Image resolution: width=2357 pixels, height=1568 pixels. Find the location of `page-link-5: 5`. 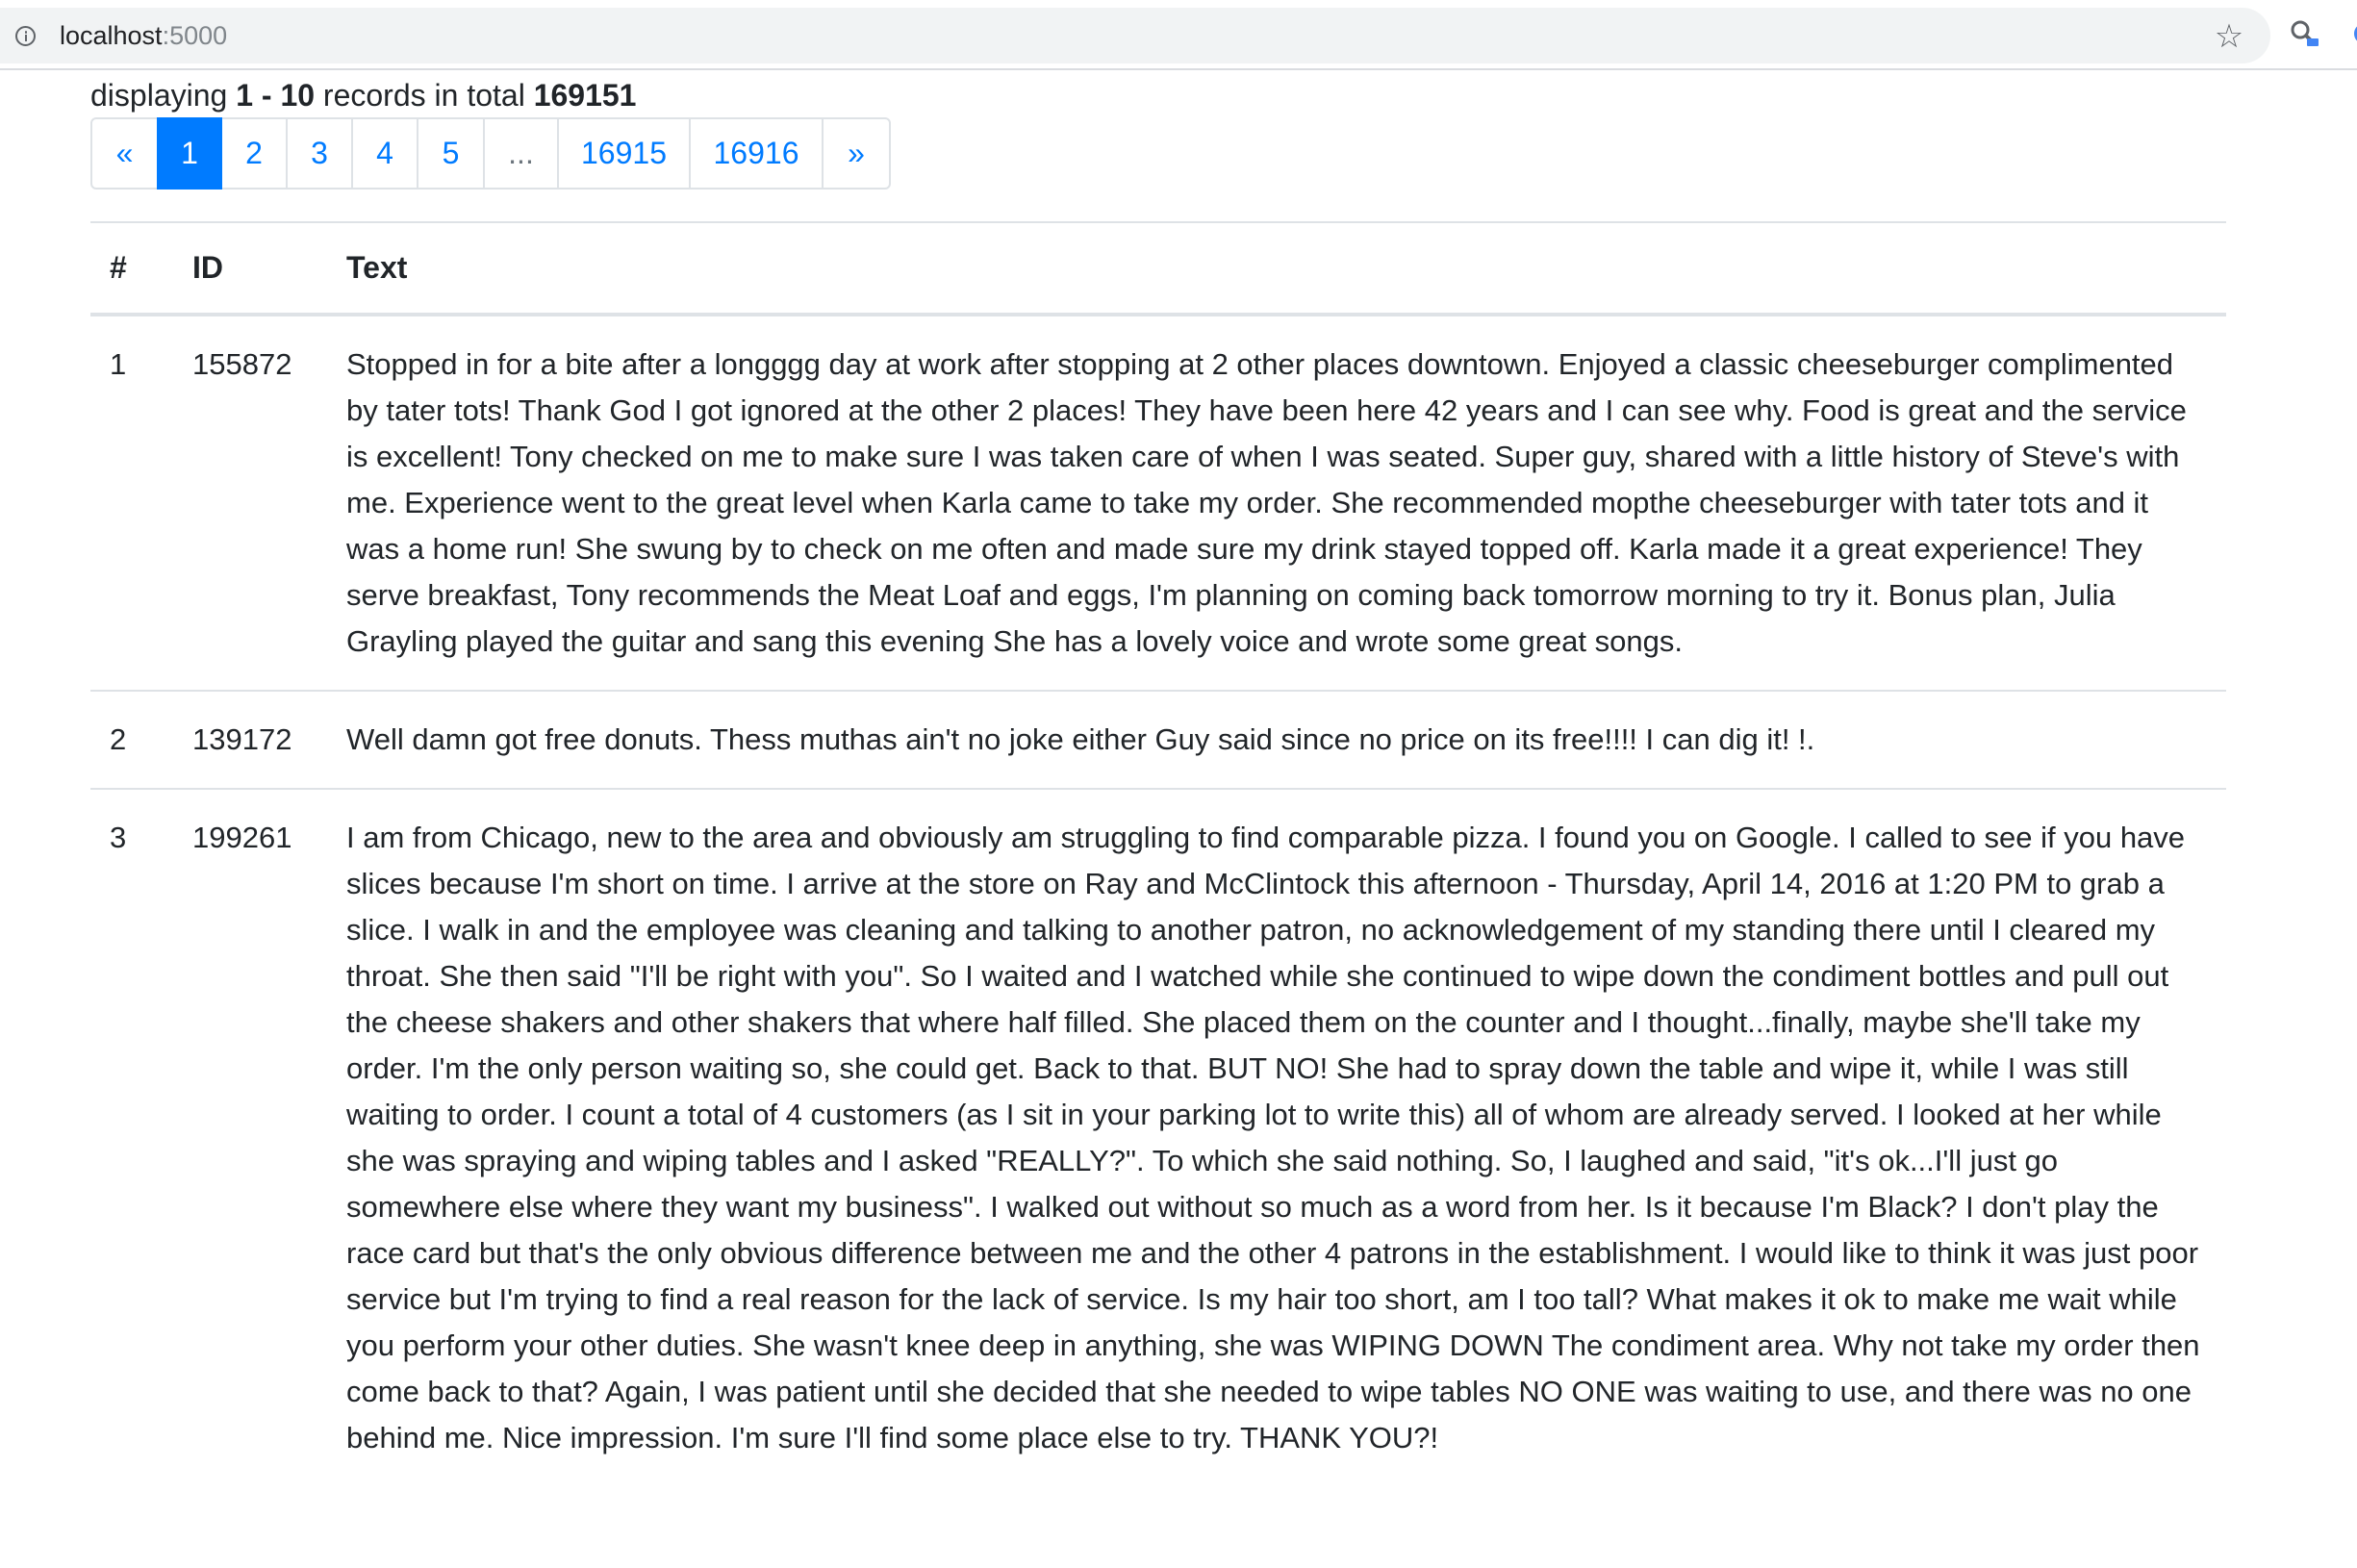

page-link-5: 5 is located at coordinates (451, 153).